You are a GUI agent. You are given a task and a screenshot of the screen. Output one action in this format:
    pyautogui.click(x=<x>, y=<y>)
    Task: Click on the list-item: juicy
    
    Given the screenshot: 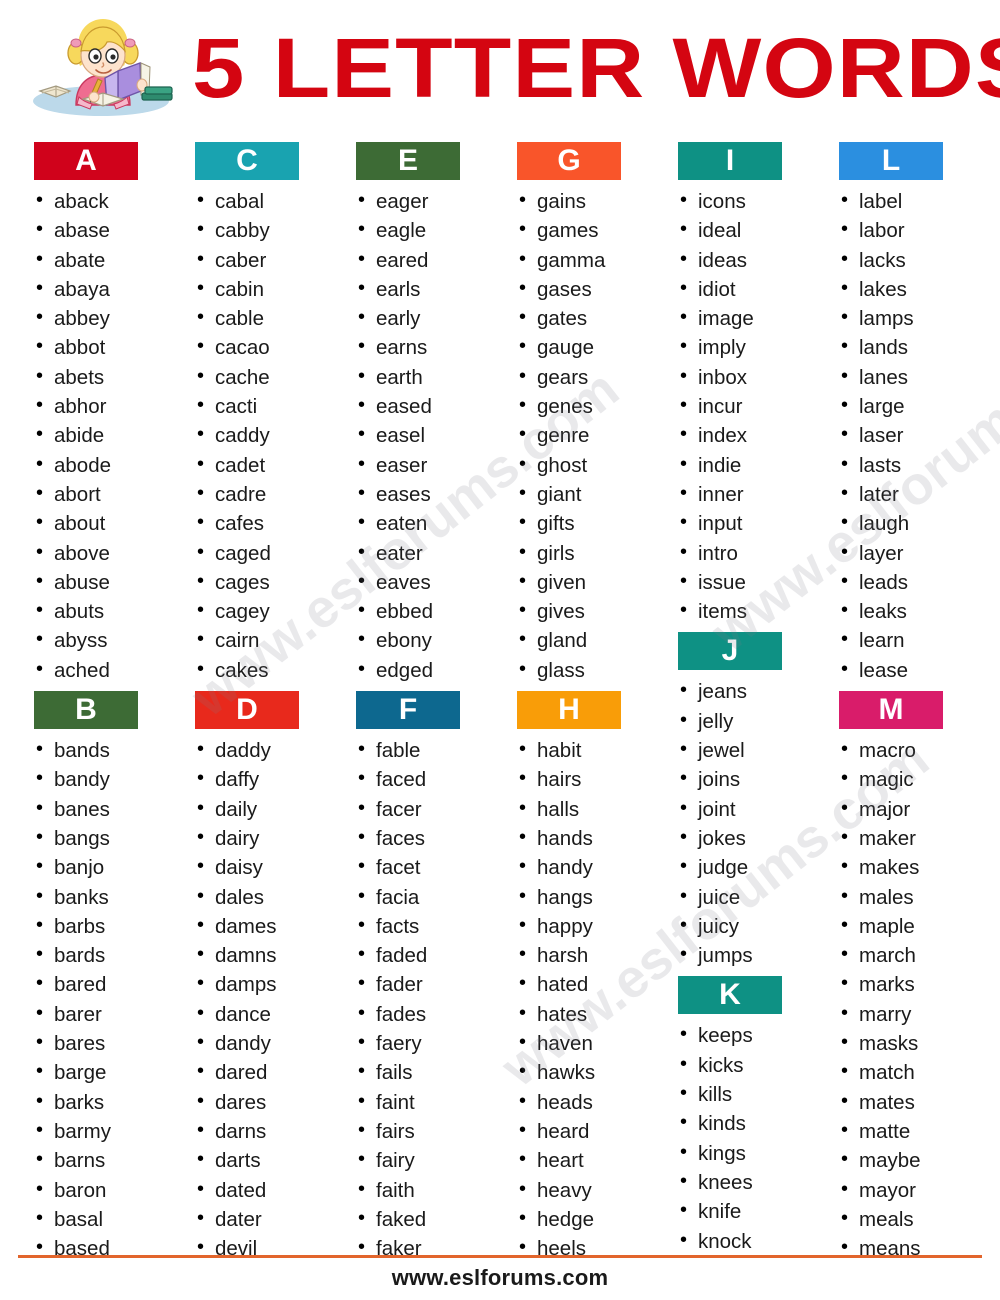 What is the action you would take?
    pyautogui.click(x=744, y=926)
    